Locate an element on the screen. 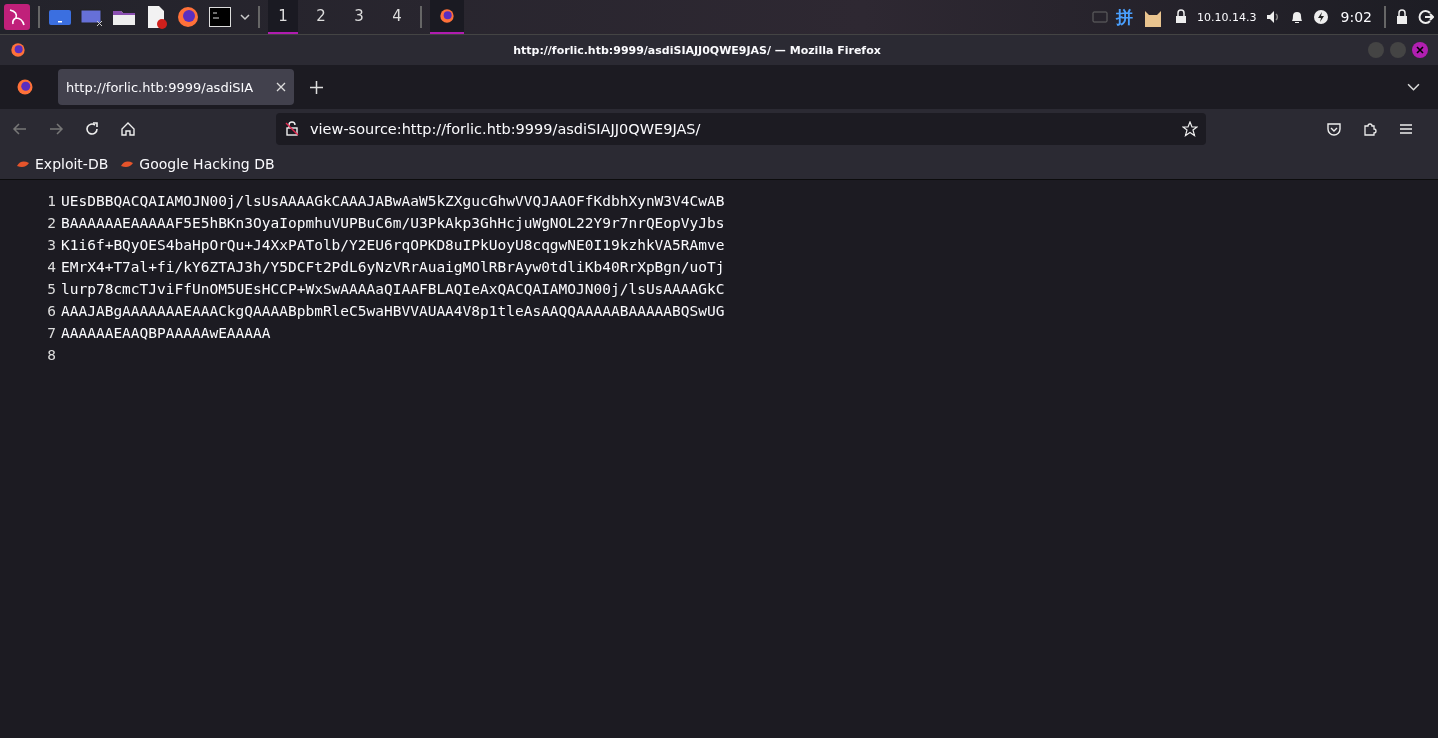 The width and height of the screenshot is (1438, 738). line-number: 5 is located at coordinates (51, 289).